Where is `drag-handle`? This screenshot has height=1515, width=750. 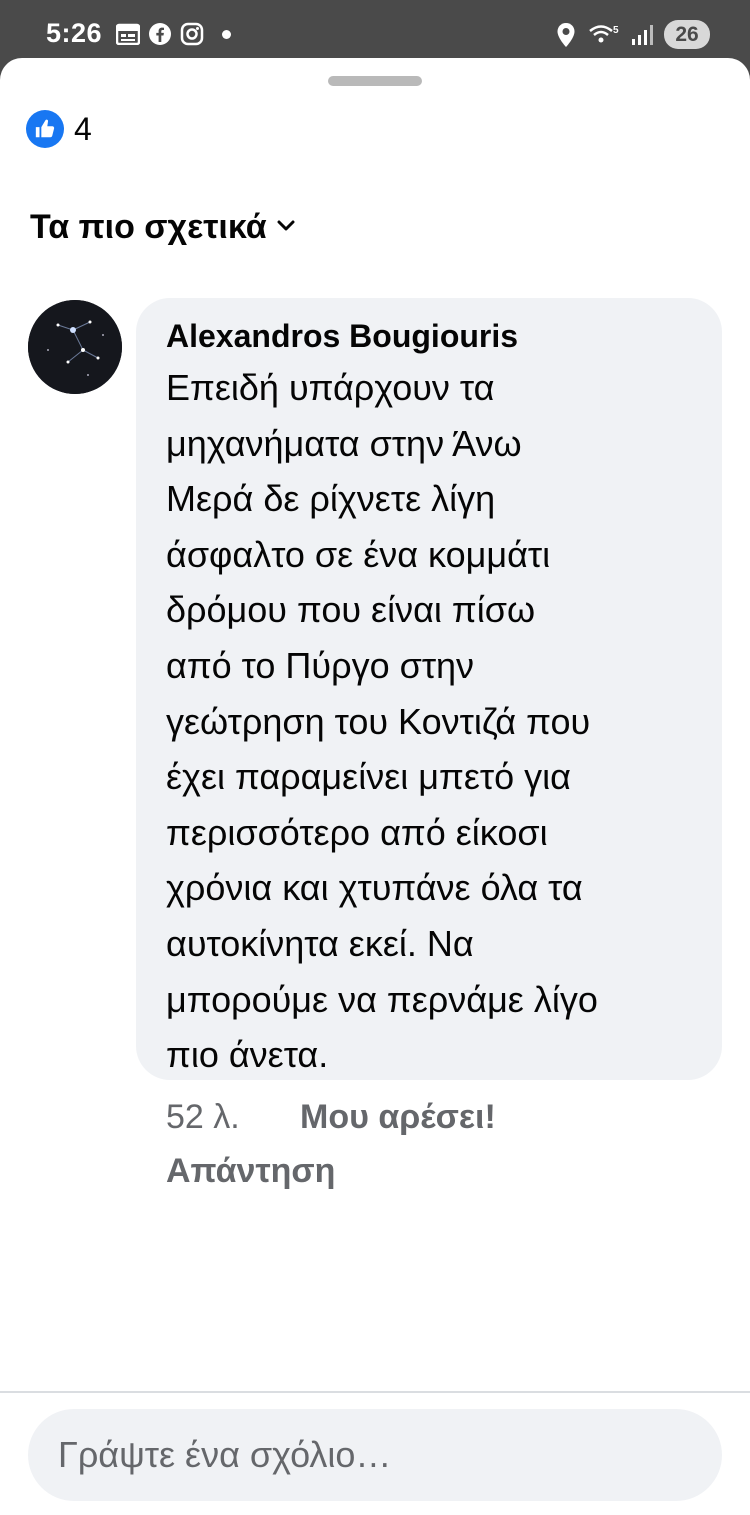
drag-handle is located at coordinates (375, 81).